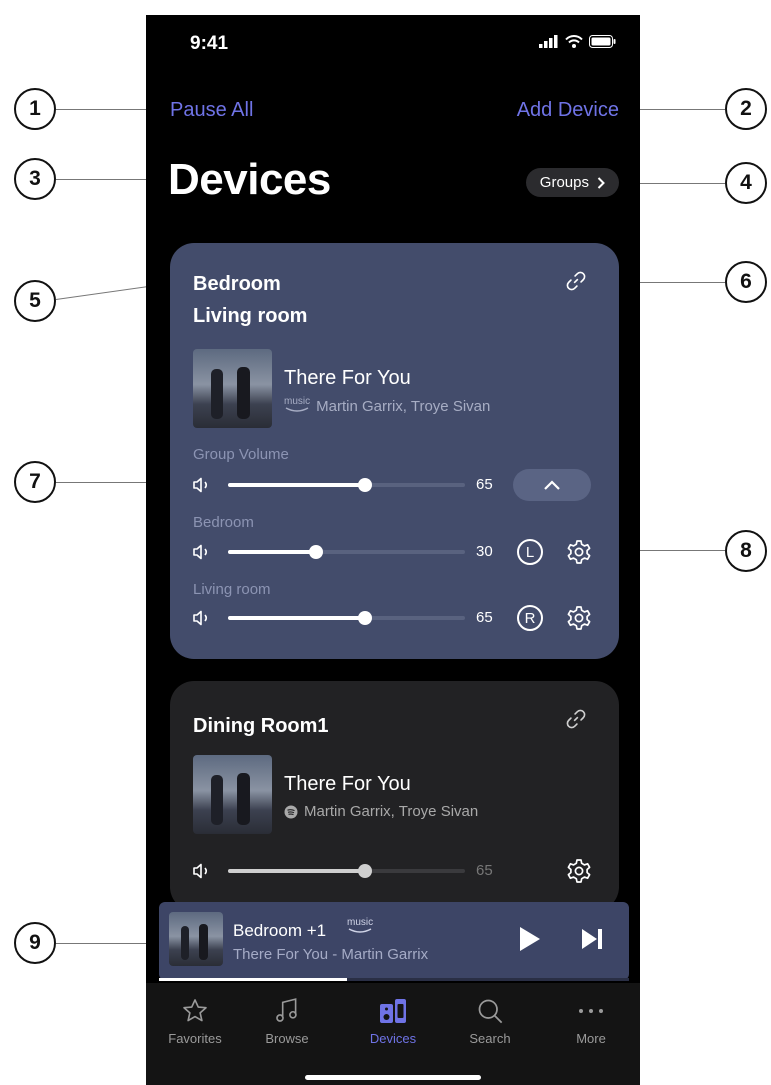 The width and height of the screenshot is (771, 1085). What do you see at coordinates (484, 484) in the screenshot?
I see `group-volume-value: 65` at bounding box center [484, 484].